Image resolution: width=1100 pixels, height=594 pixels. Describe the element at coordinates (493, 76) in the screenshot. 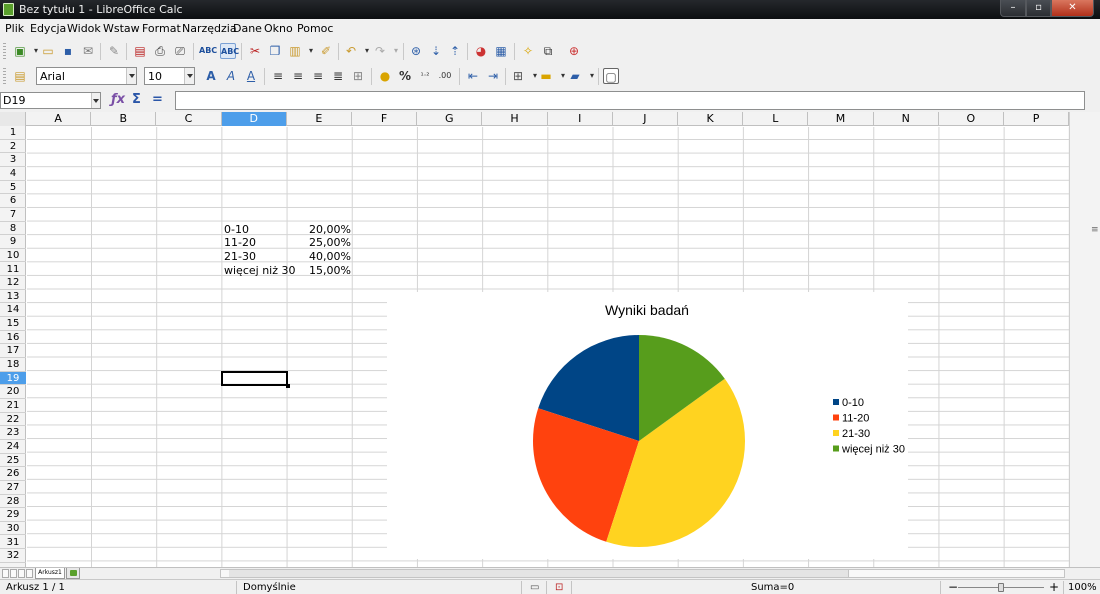

I see `increase-indent-icon: ⇥` at that location.